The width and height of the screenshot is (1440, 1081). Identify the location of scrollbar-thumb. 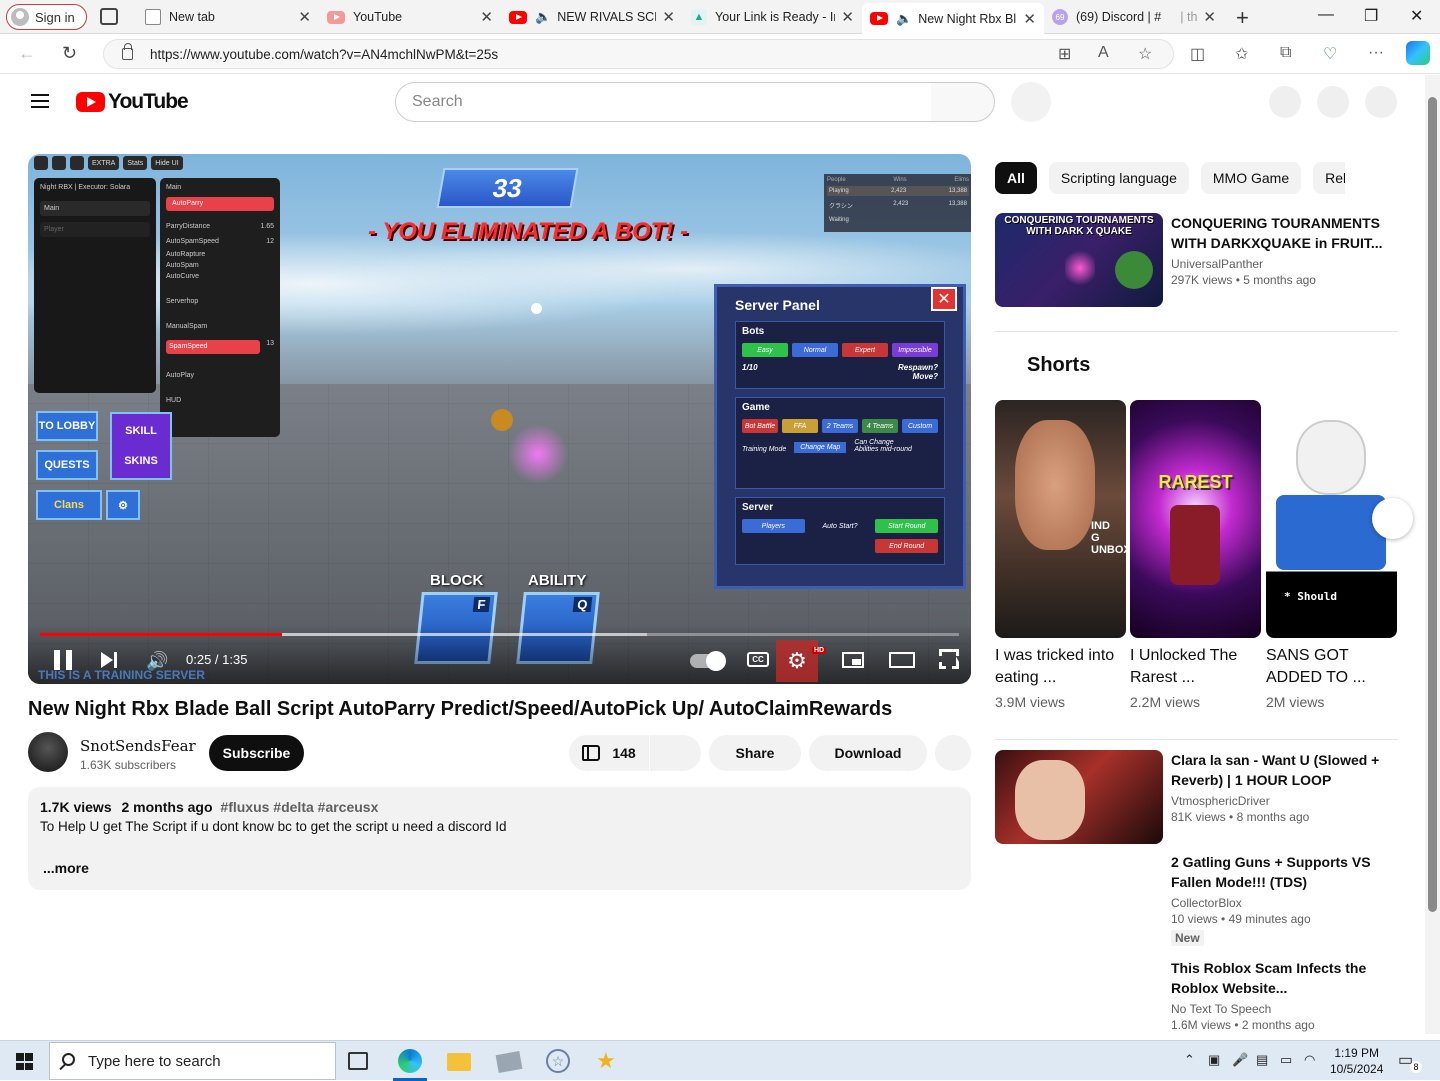
(1432, 504).